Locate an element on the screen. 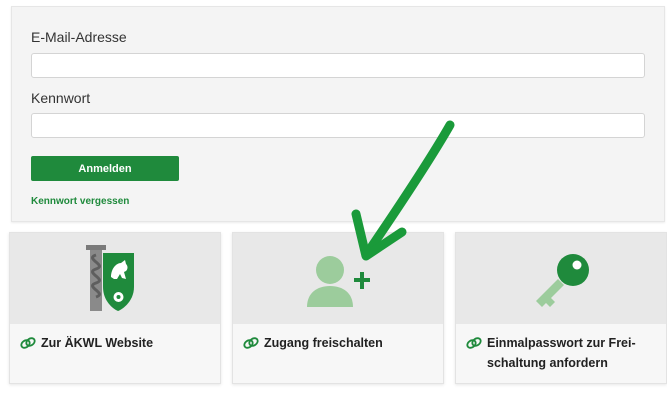 Image resolution: width=667 pixels, height=407 pixels. email-label: E-Mail-Adresse is located at coordinates (79, 37).